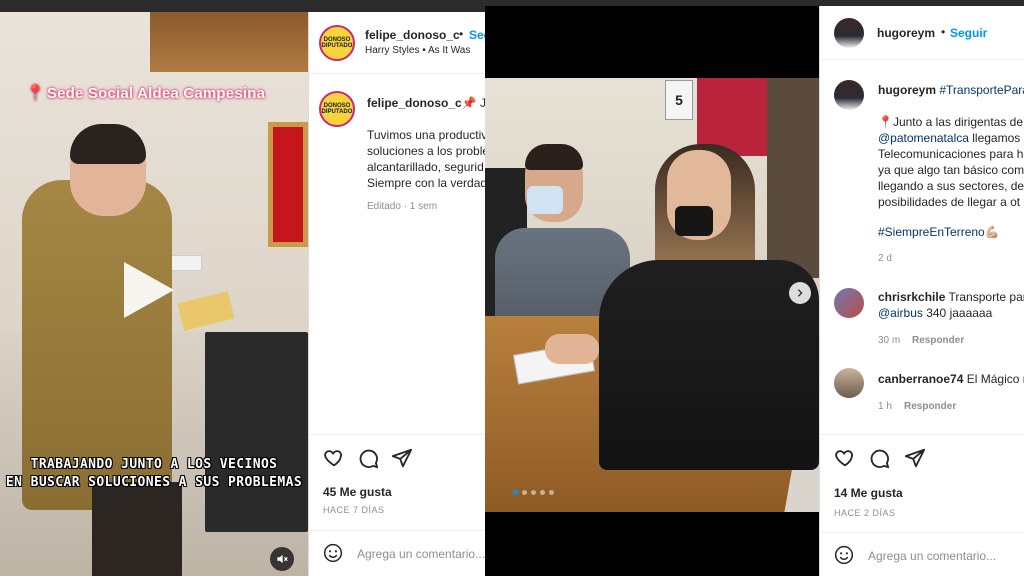 The height and width of the screenshot is (576, 1024). I want to click on comment-username: chrisrkchile, so click(911, 297).